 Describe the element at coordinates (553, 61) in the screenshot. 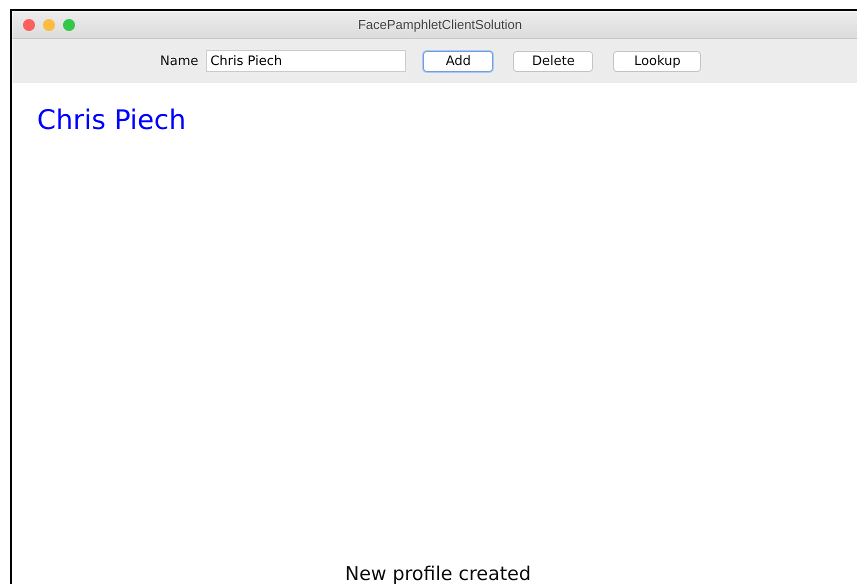

I see `toolbar-button: Delete` at that location.